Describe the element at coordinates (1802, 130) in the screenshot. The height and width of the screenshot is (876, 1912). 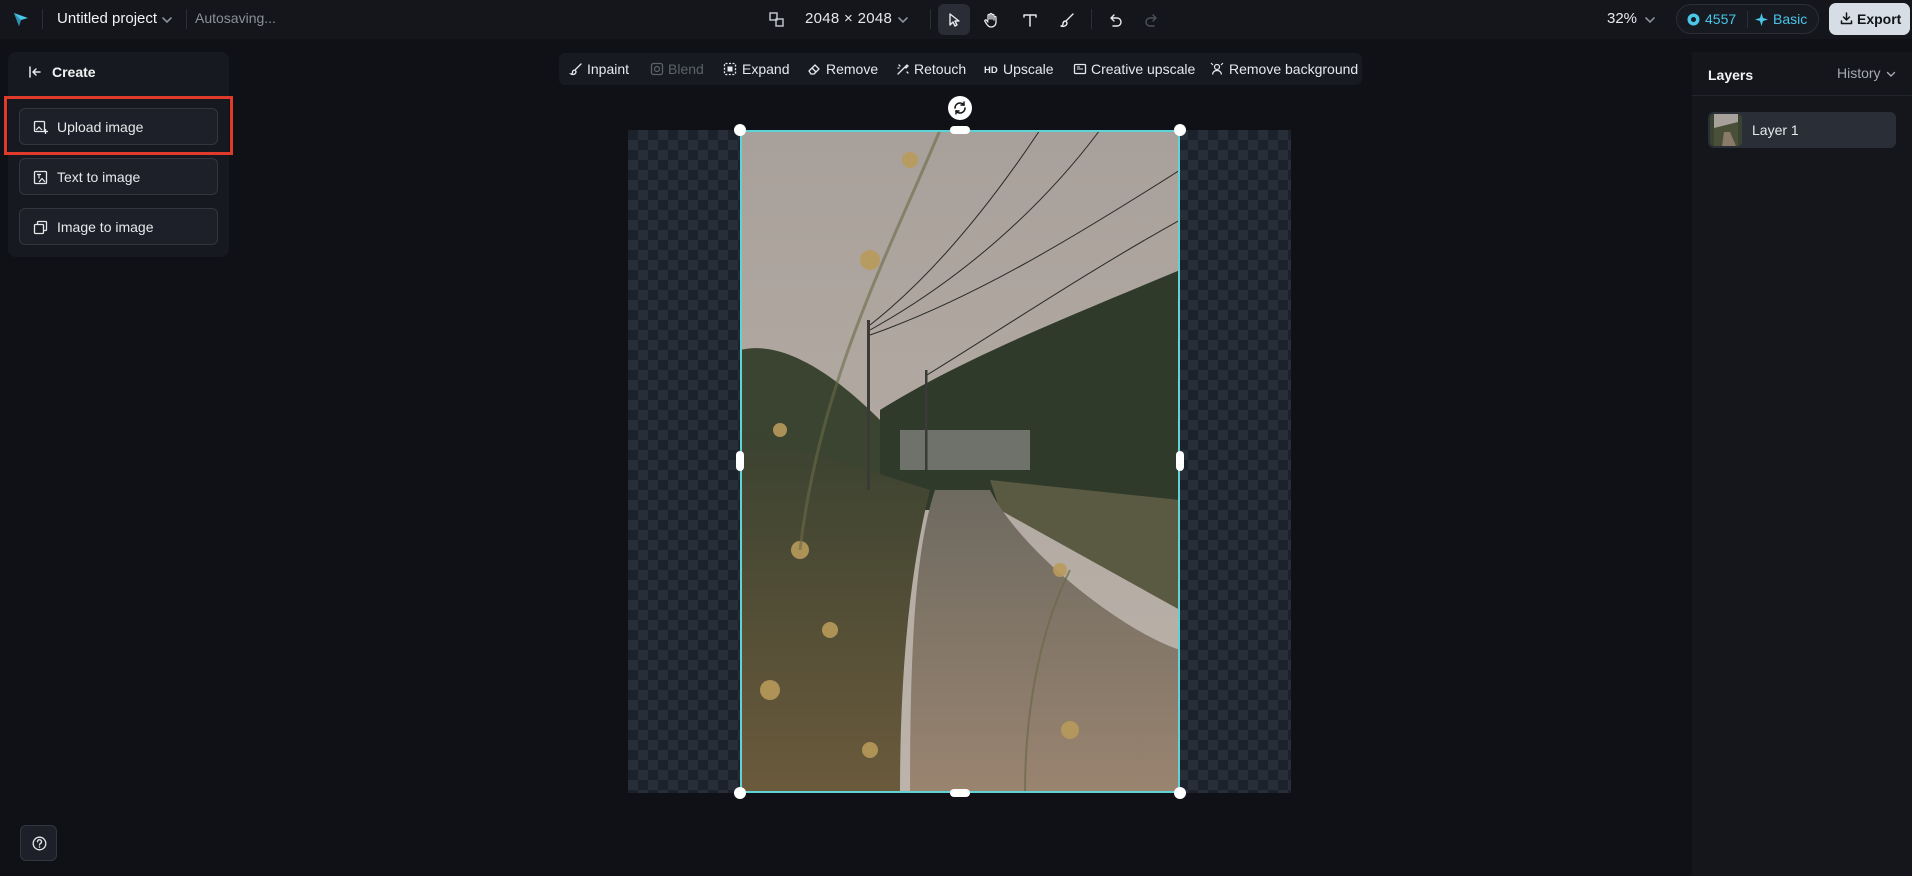
I see `layer-item: Layer 1` at that location.